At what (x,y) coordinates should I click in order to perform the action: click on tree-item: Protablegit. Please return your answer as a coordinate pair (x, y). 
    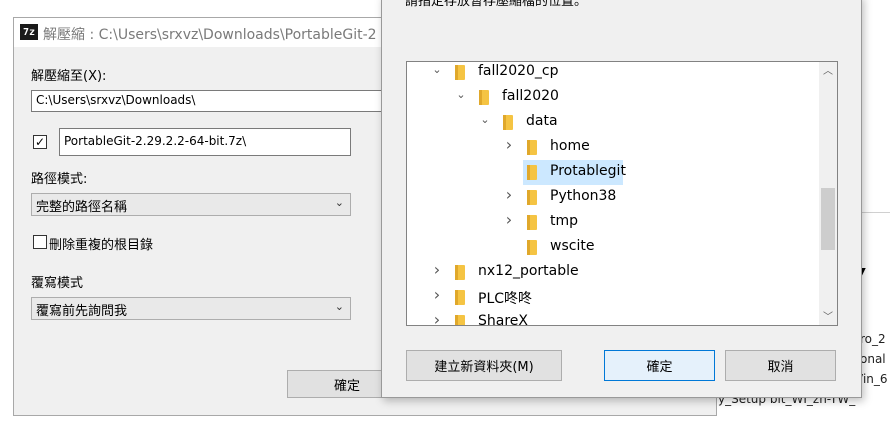
    Looking at the image, I should click on (612, 172).